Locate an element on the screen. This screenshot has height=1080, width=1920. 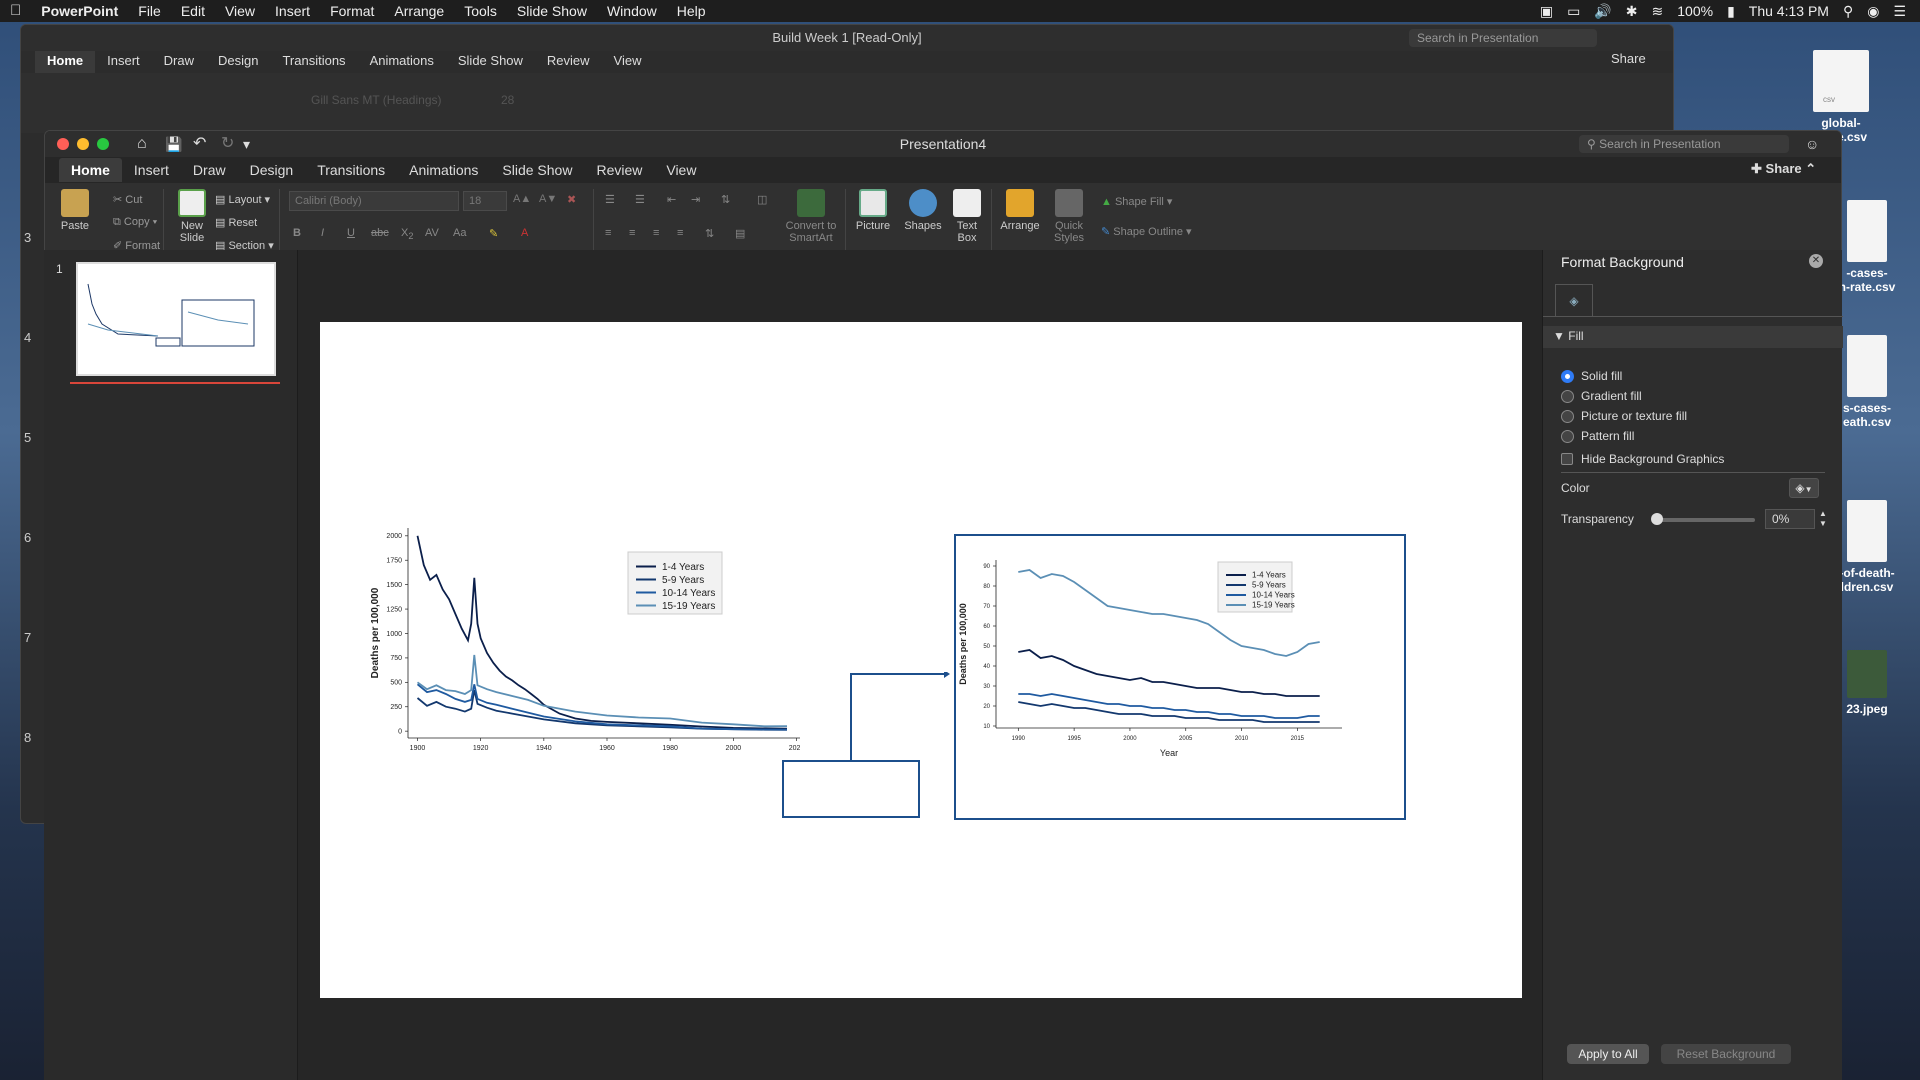
increase-indent-icon: ⇥ is located at coordinates (695, 199).